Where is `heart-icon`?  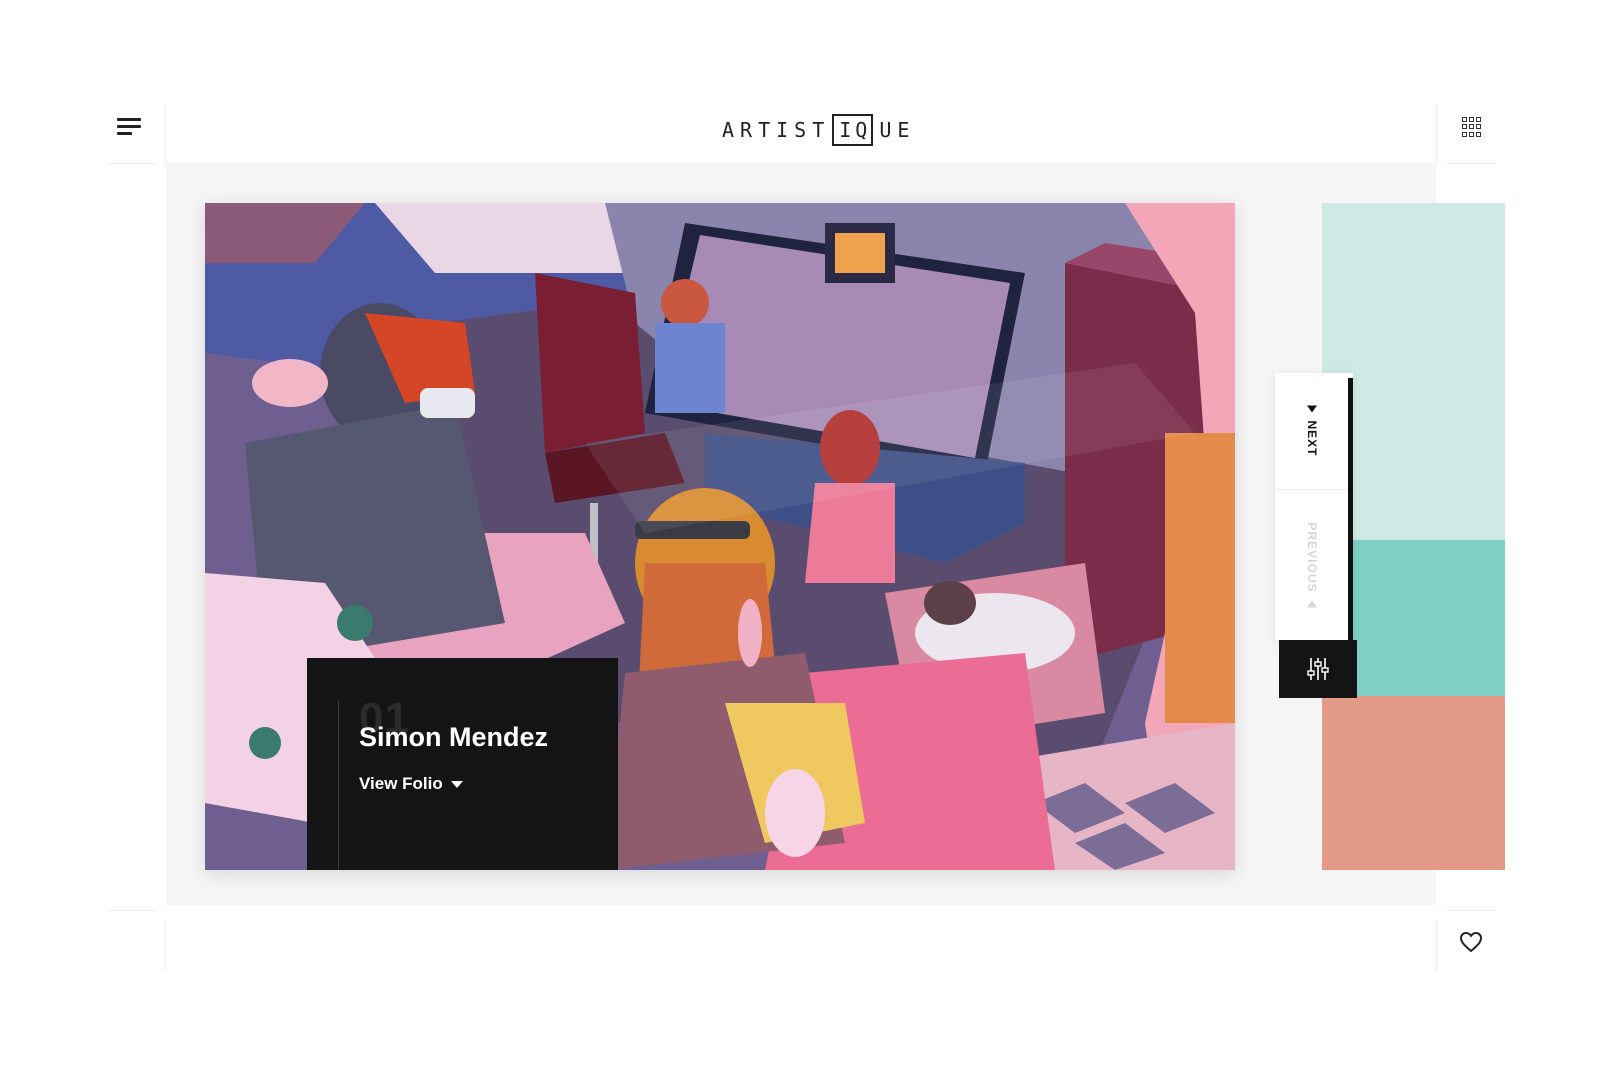
heart-icon is located at coordinates (1471, 942).